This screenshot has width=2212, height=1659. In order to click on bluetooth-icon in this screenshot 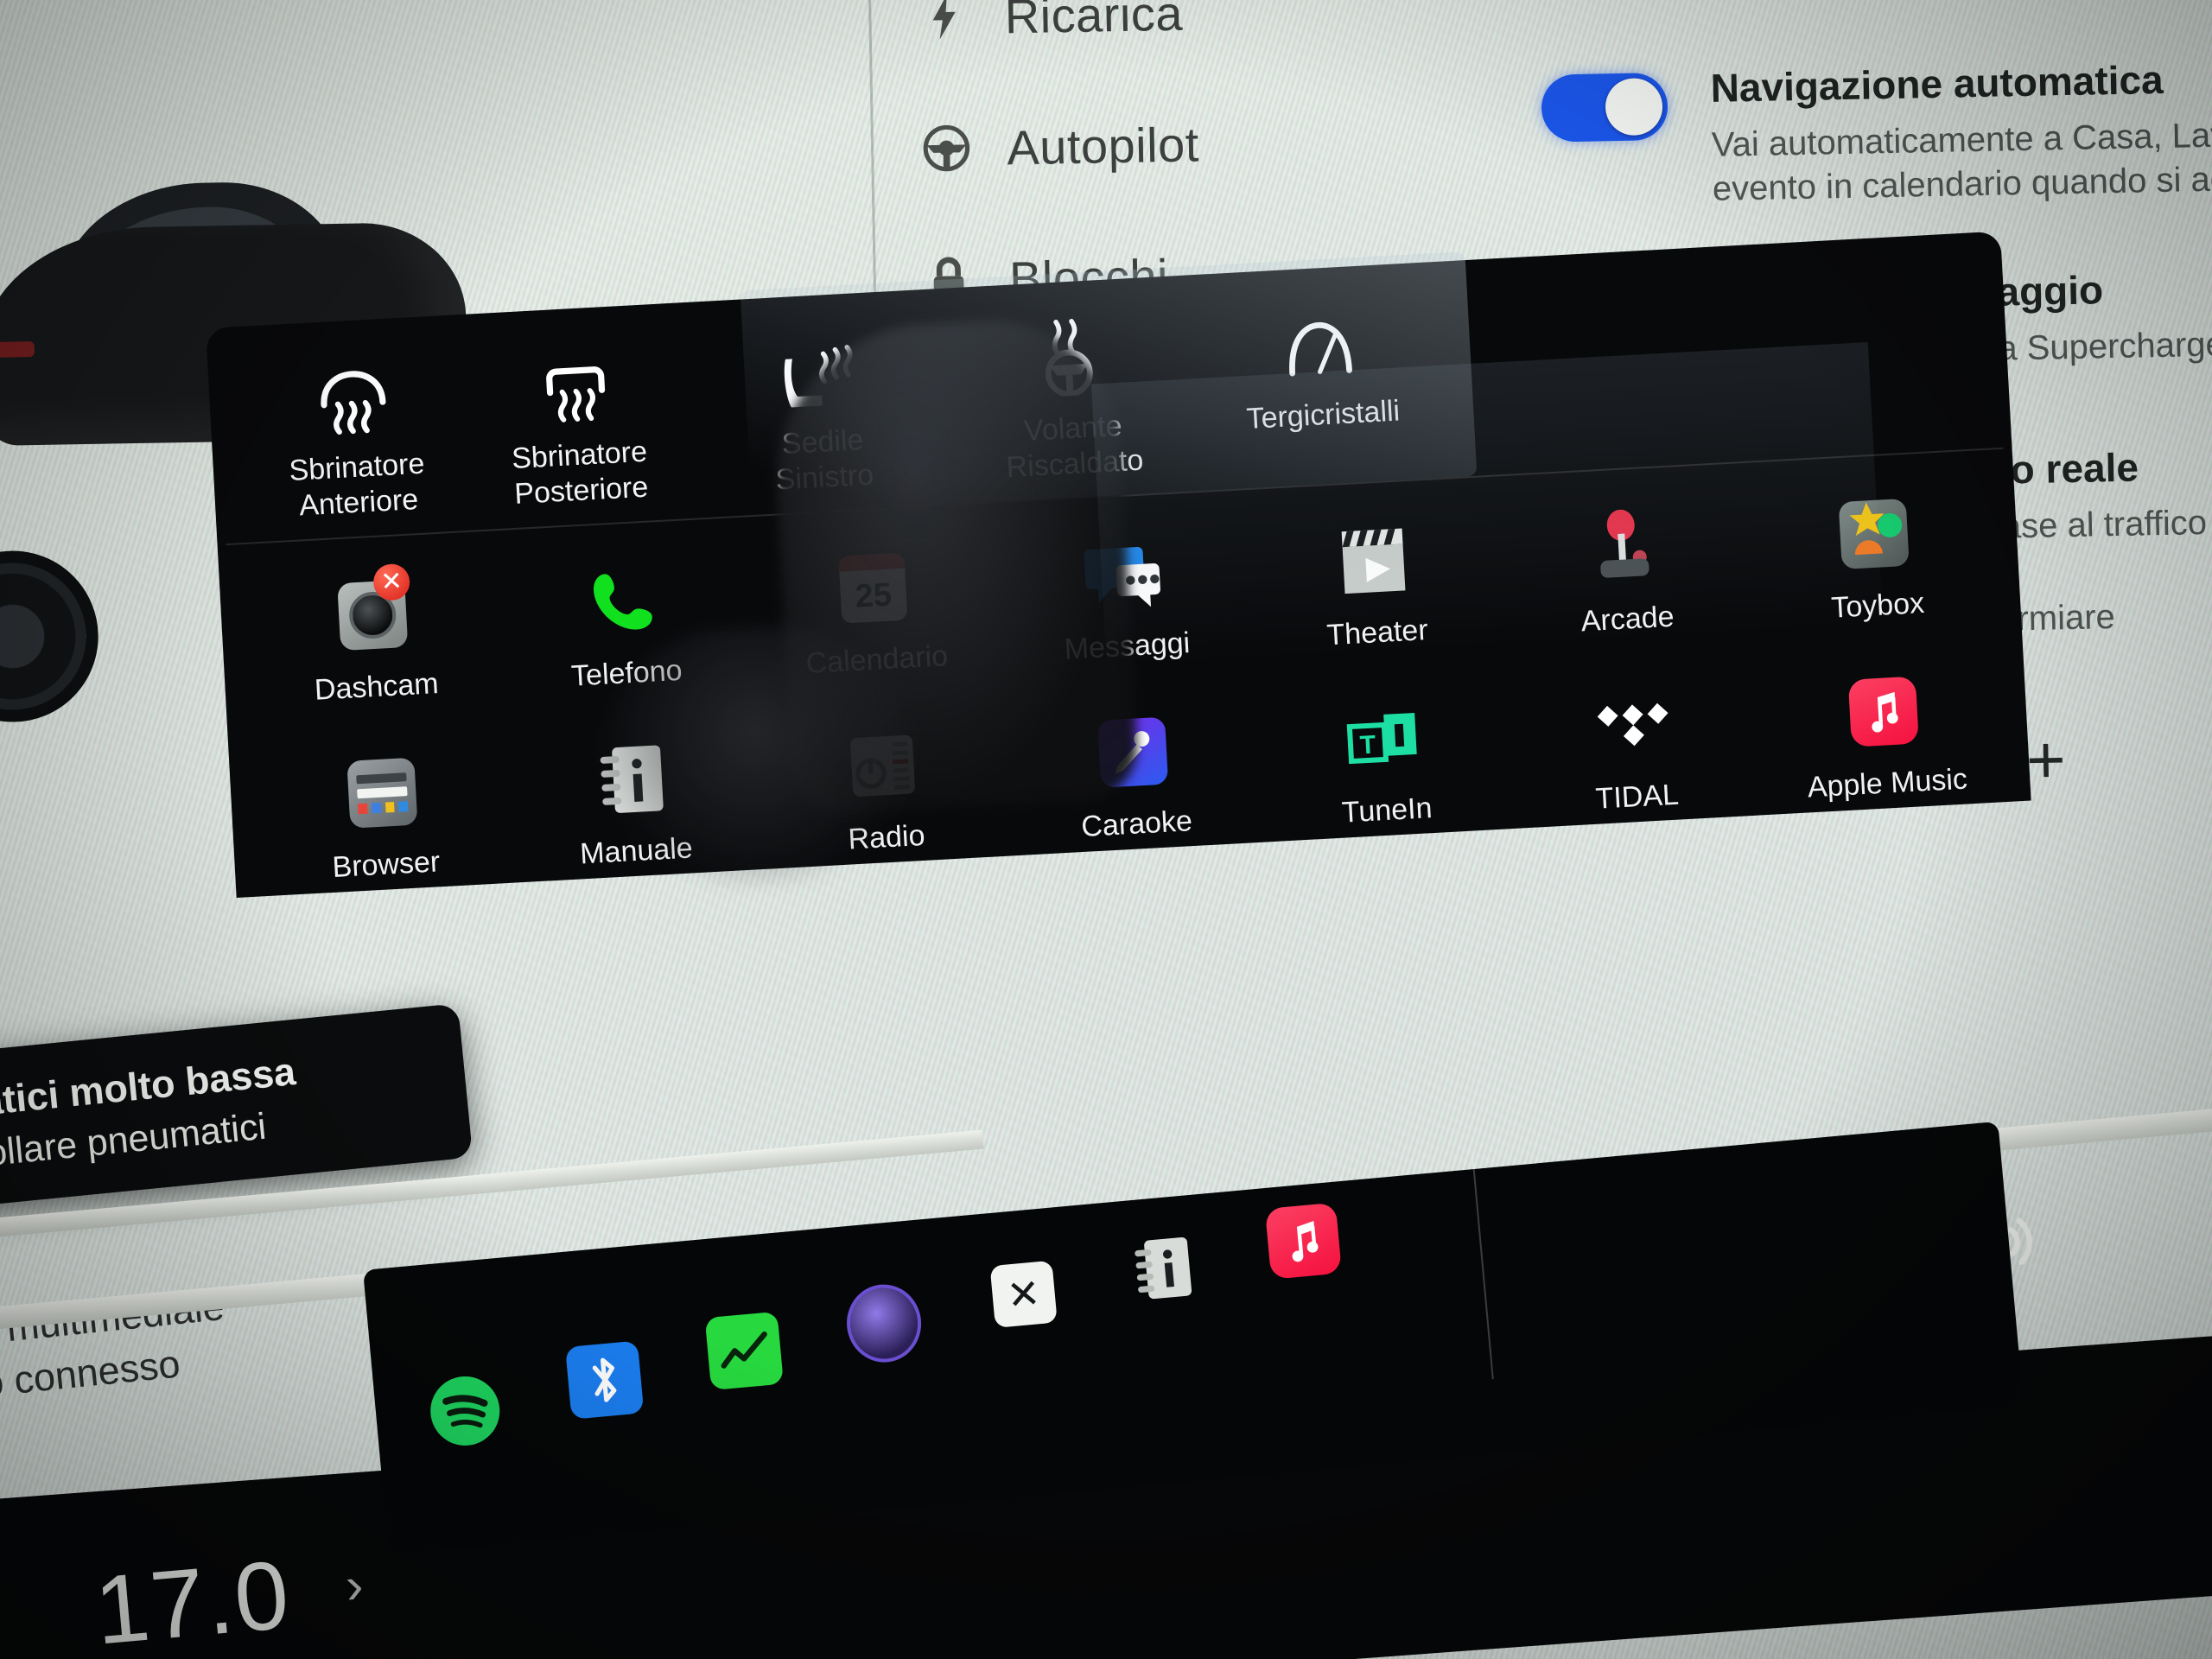, I will do `click(604, 1379)`.